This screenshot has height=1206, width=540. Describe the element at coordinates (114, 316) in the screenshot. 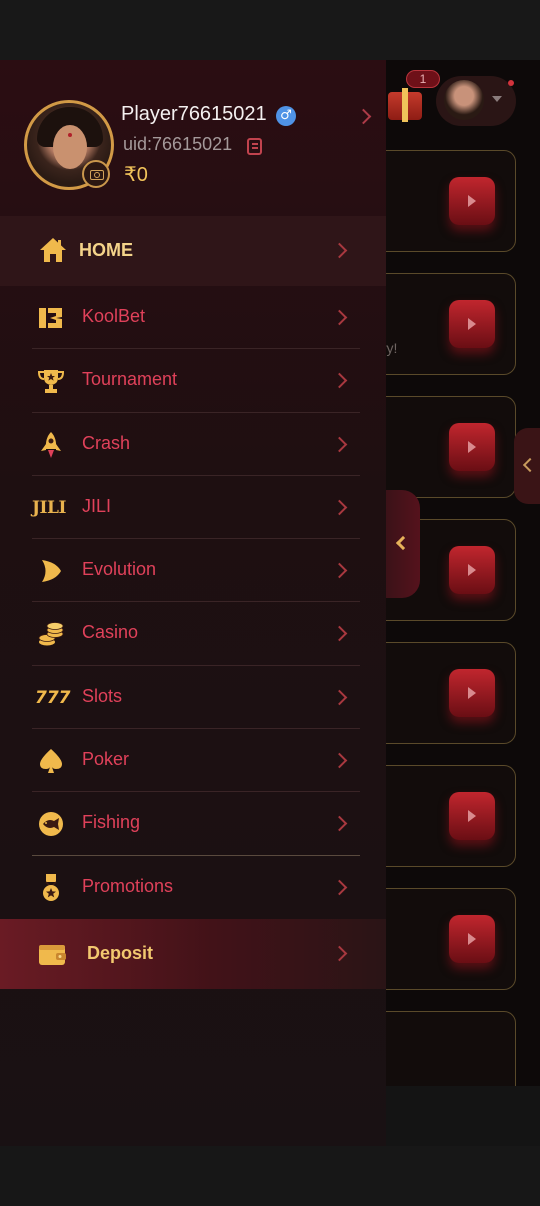

I see `menu-label: KoolBet` at that location.